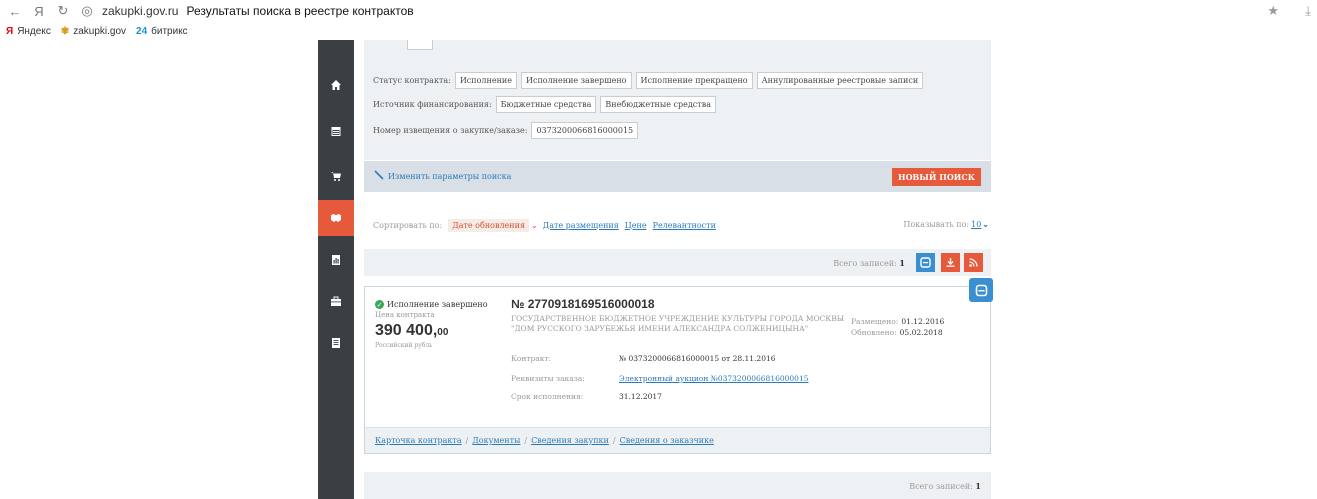 This screenshot has width=1317, height=499. What do you see at coordinates (488, 225) in the screenshot?
I see `sort-active-option: Дате обновления` at bounding box center [488, 225].